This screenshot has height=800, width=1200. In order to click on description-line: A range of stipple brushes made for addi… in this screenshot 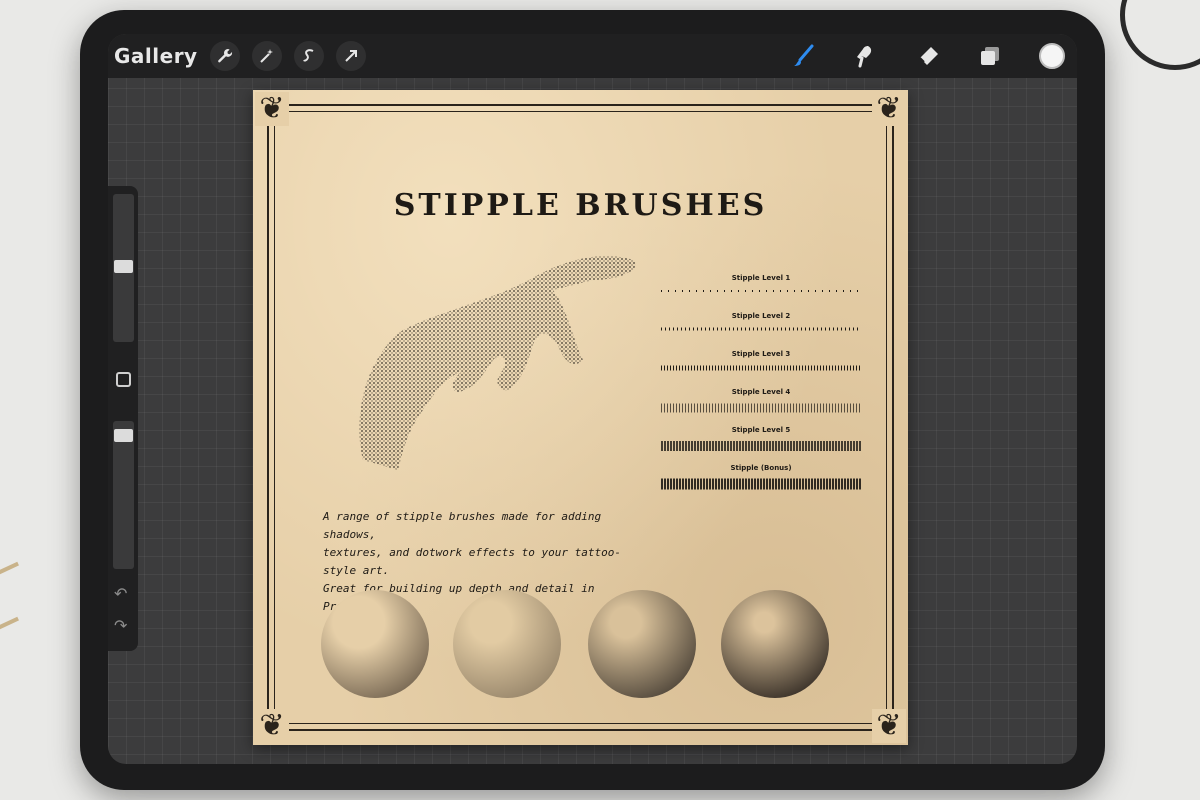, I will do `click(462, 525)`.